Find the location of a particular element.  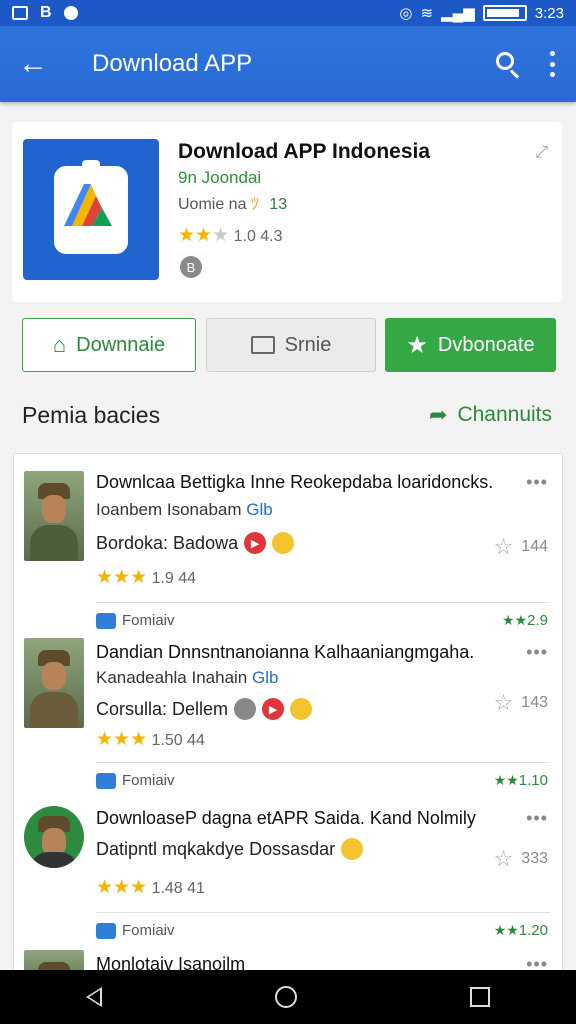

app-name: Download APP Indonesia is located at coordinates (304, 151).